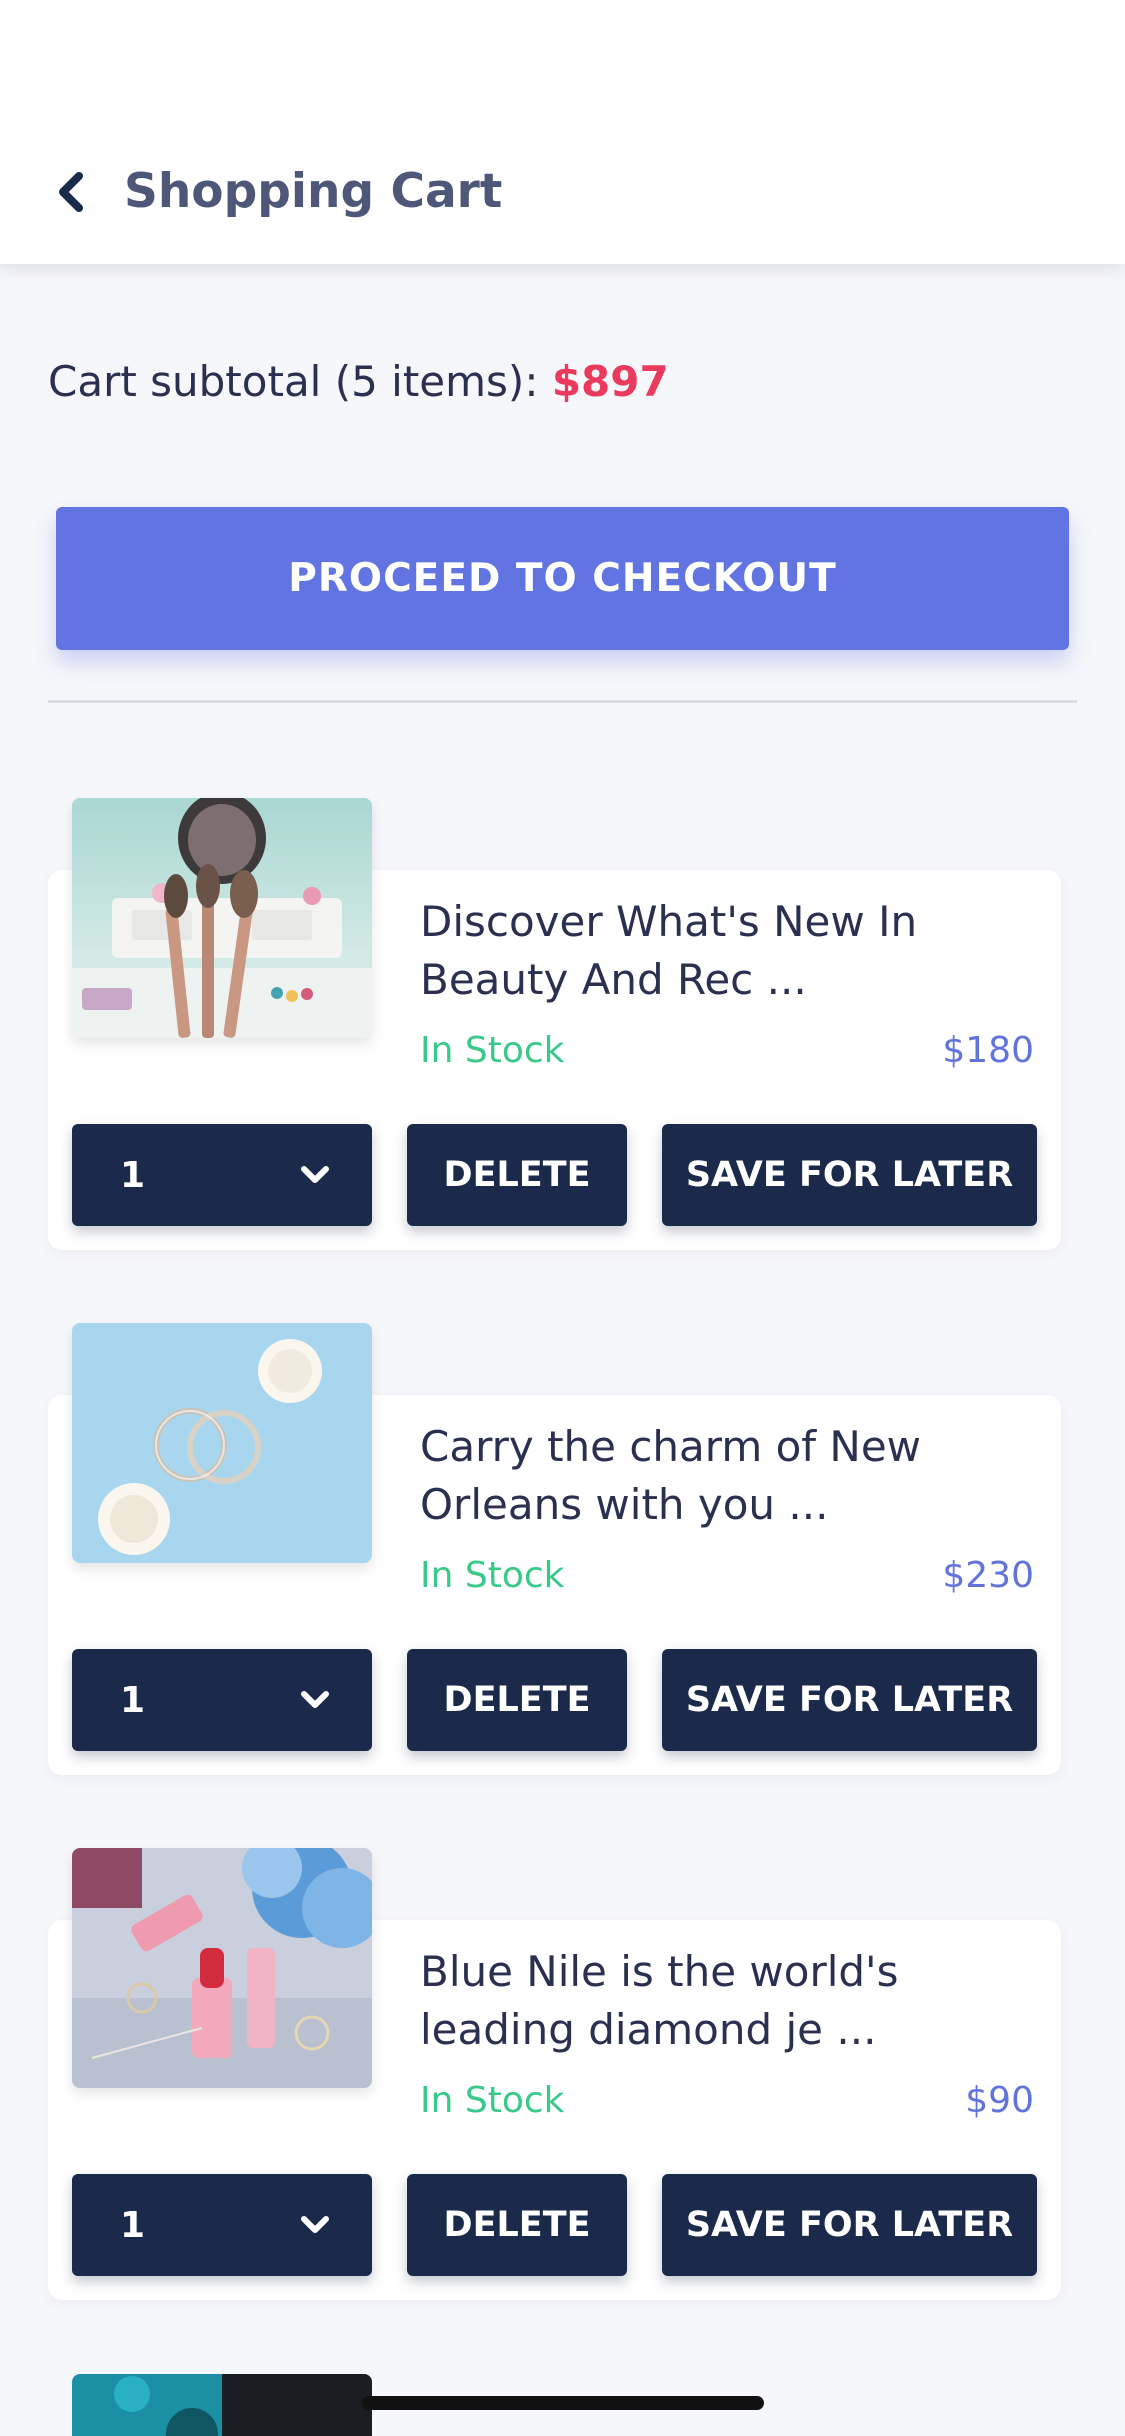  I want to click on subtotal-amount: $897, so click(610, 381).